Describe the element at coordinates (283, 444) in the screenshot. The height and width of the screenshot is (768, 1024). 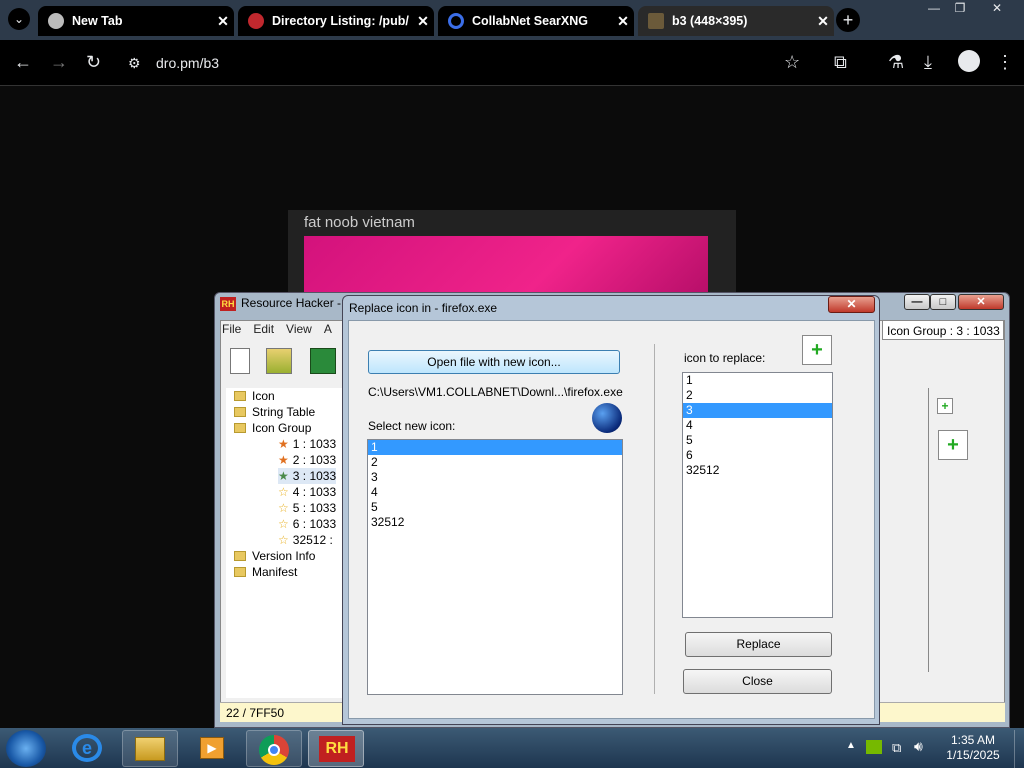
I see `star-icon: ★` at that location.